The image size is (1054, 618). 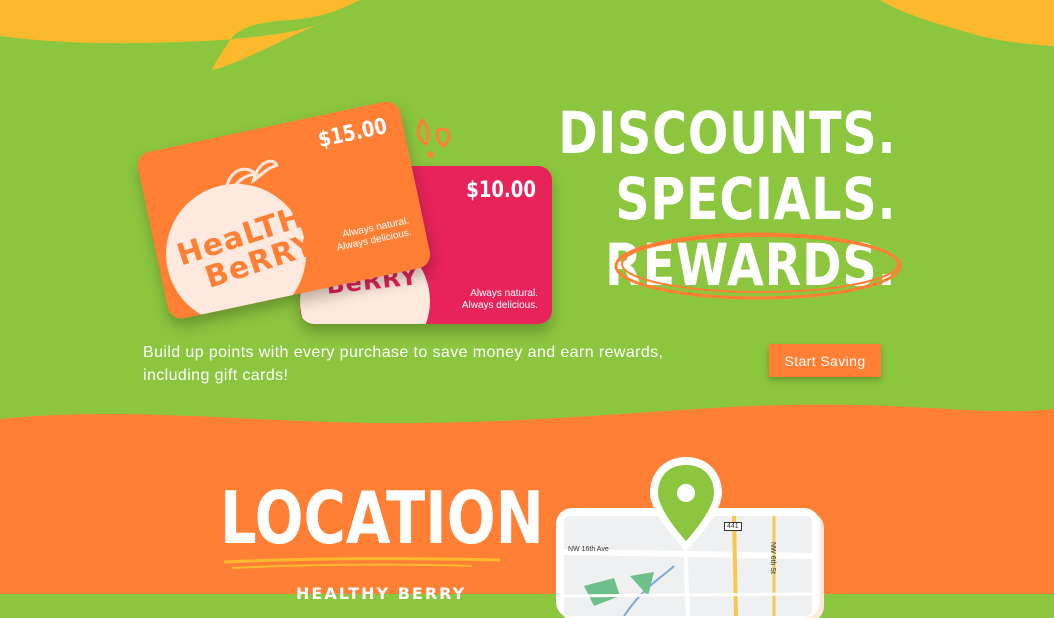 What do you see at coordinates (527, 35) in the screenshot?
I see `top-decorative-swoosh` at bounding box center [527, 35].